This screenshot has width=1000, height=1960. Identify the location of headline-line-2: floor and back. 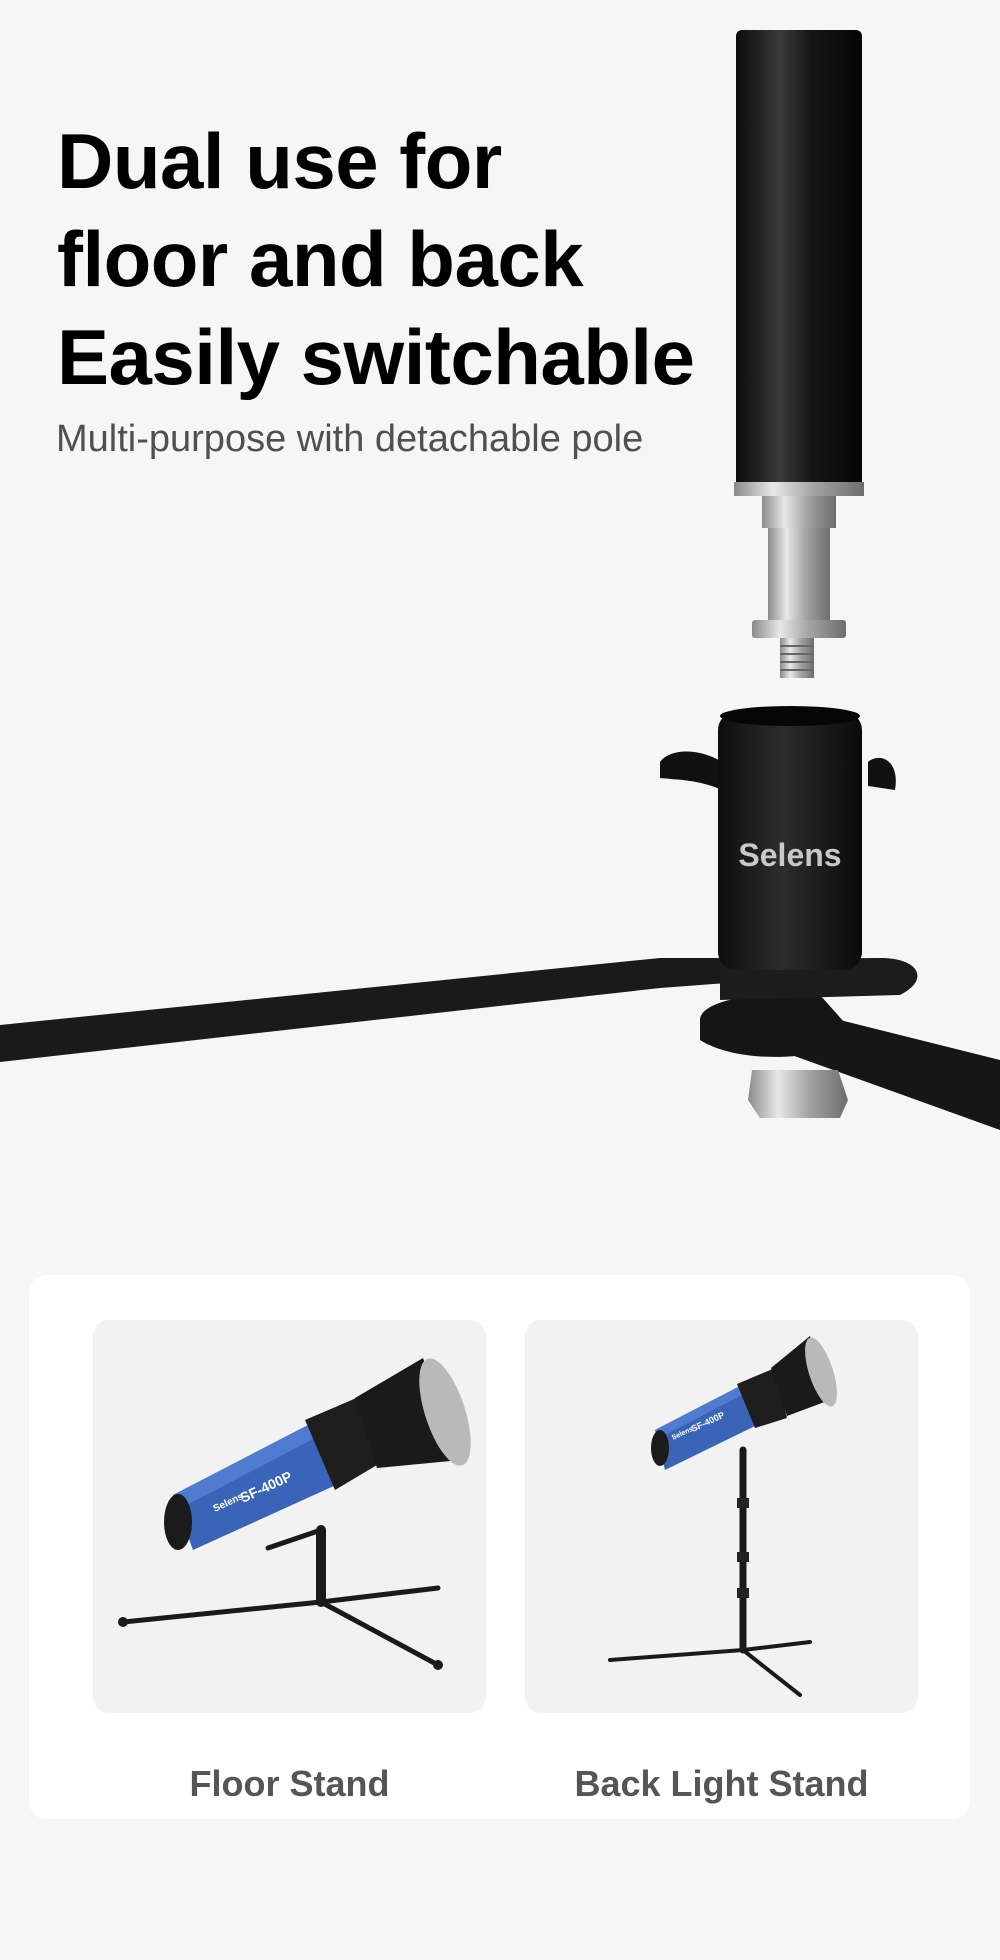
(320, 259).